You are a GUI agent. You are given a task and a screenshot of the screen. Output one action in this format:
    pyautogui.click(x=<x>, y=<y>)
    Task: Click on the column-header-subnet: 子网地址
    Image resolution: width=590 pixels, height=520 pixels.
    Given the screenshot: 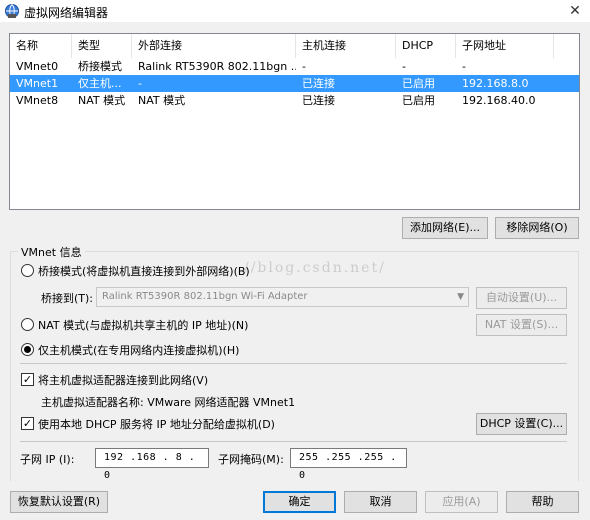 What is the action you would take?
    pyautogui.click(x=505, y=46)
    